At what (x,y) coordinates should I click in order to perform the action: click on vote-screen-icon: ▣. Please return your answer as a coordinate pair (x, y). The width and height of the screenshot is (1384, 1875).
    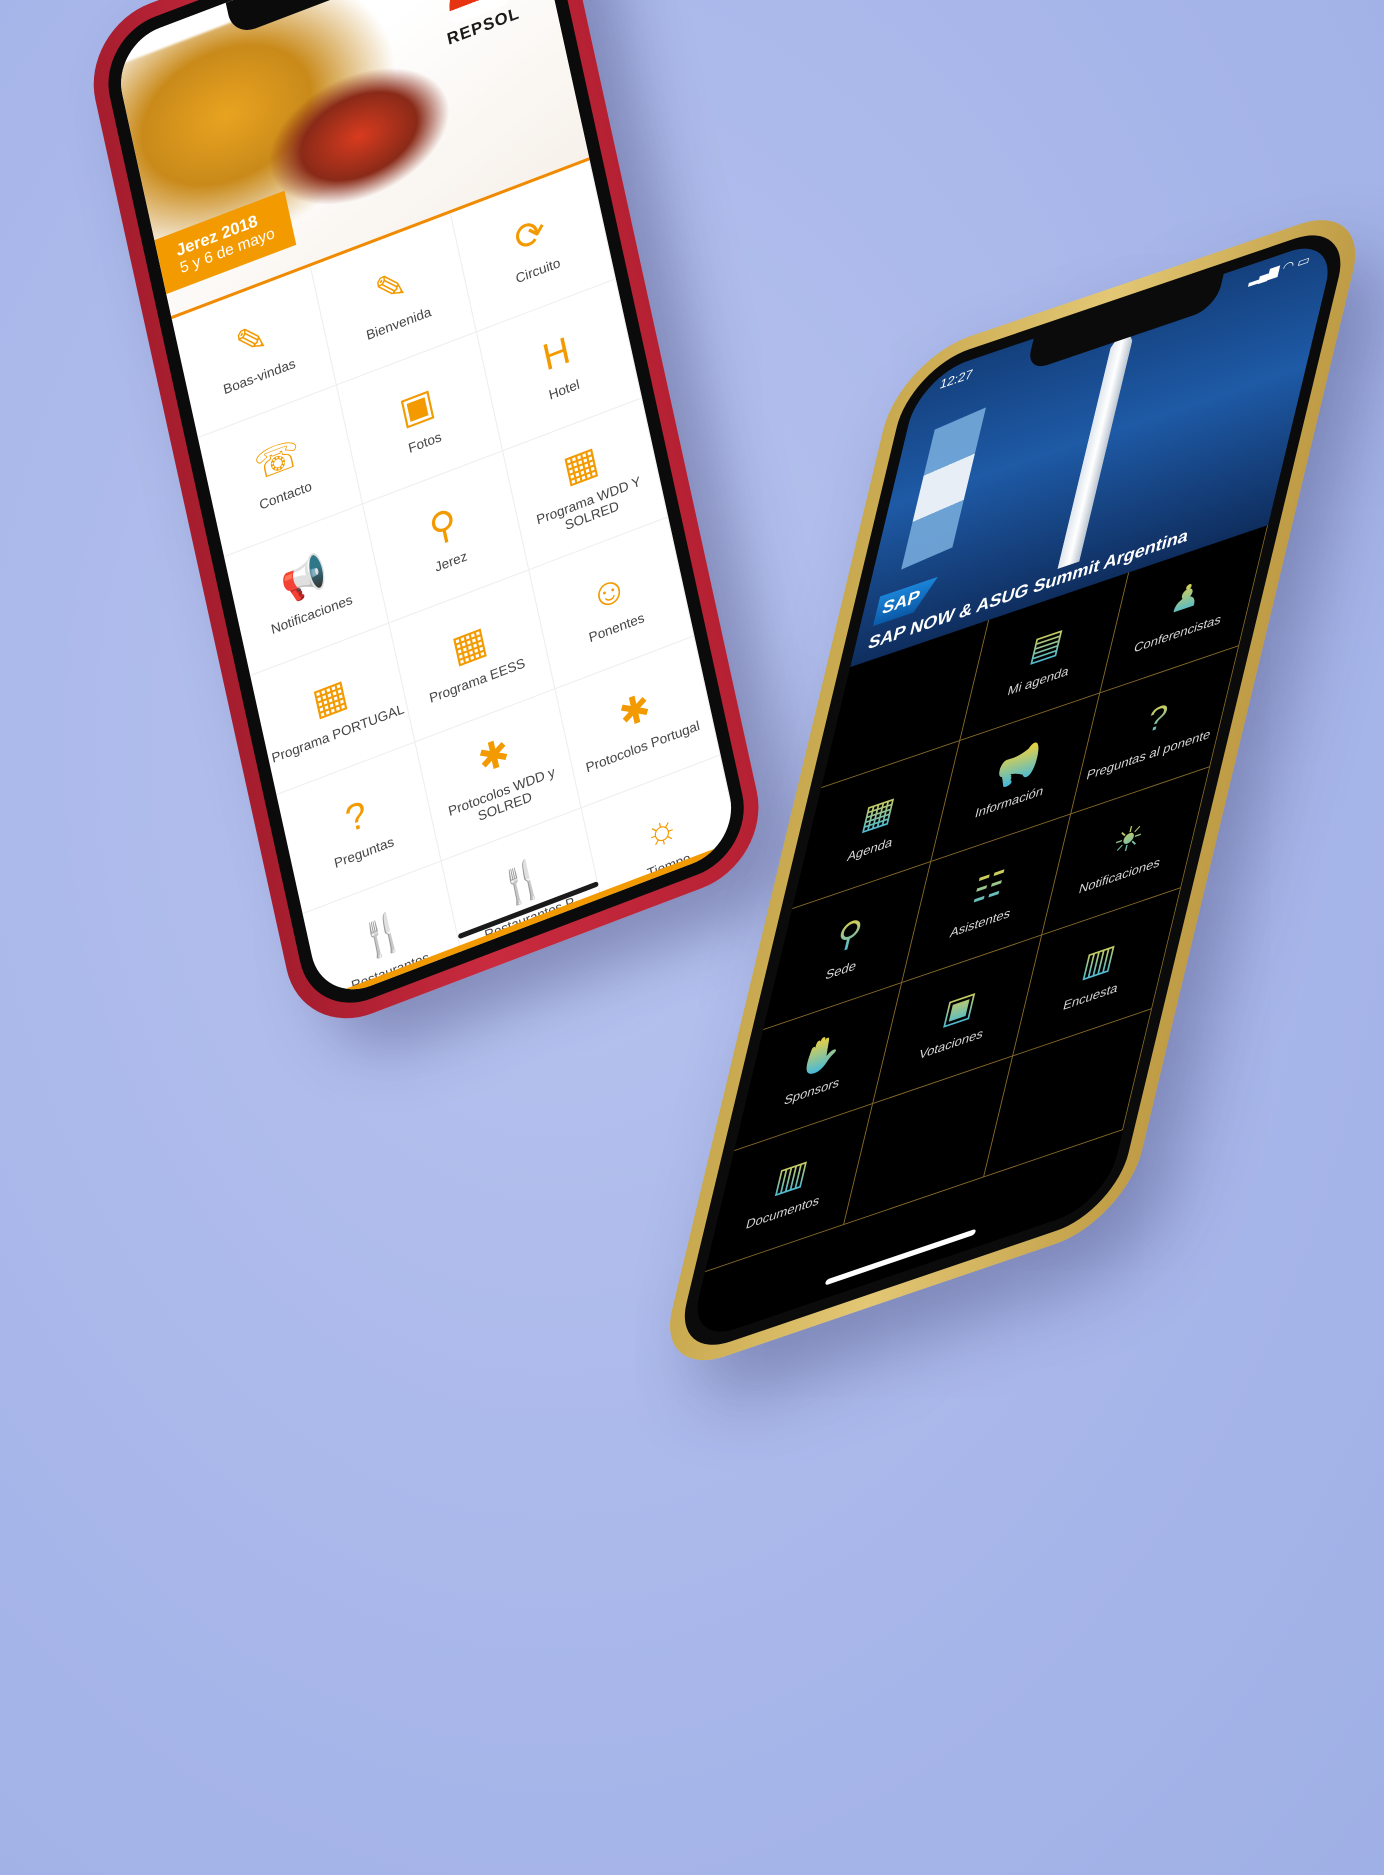
    Looking at the image, I should click on (960, 1008).